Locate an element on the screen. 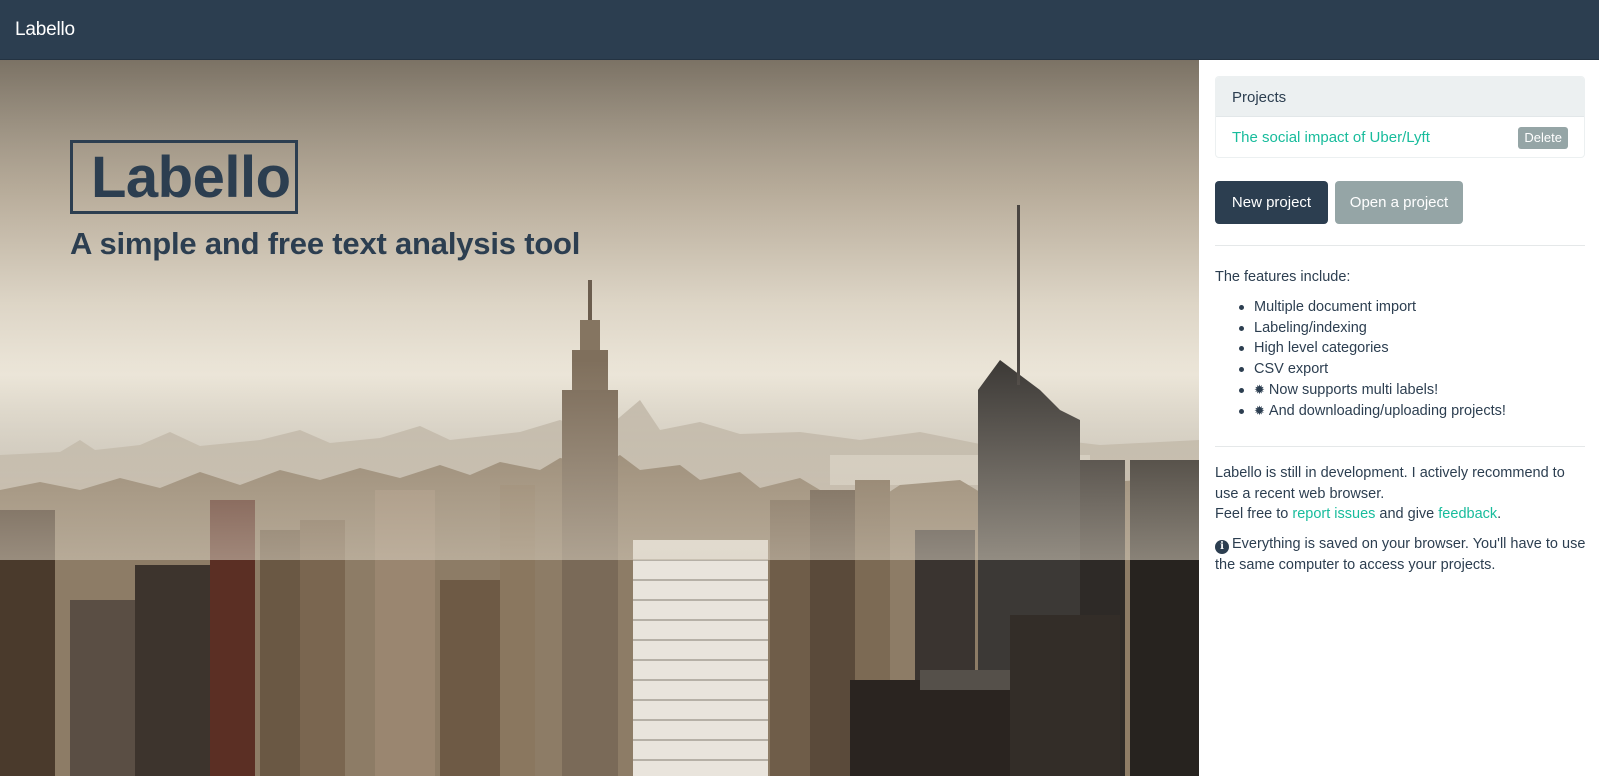  feedback-middle: and give is located at coordinates (1407, 514).